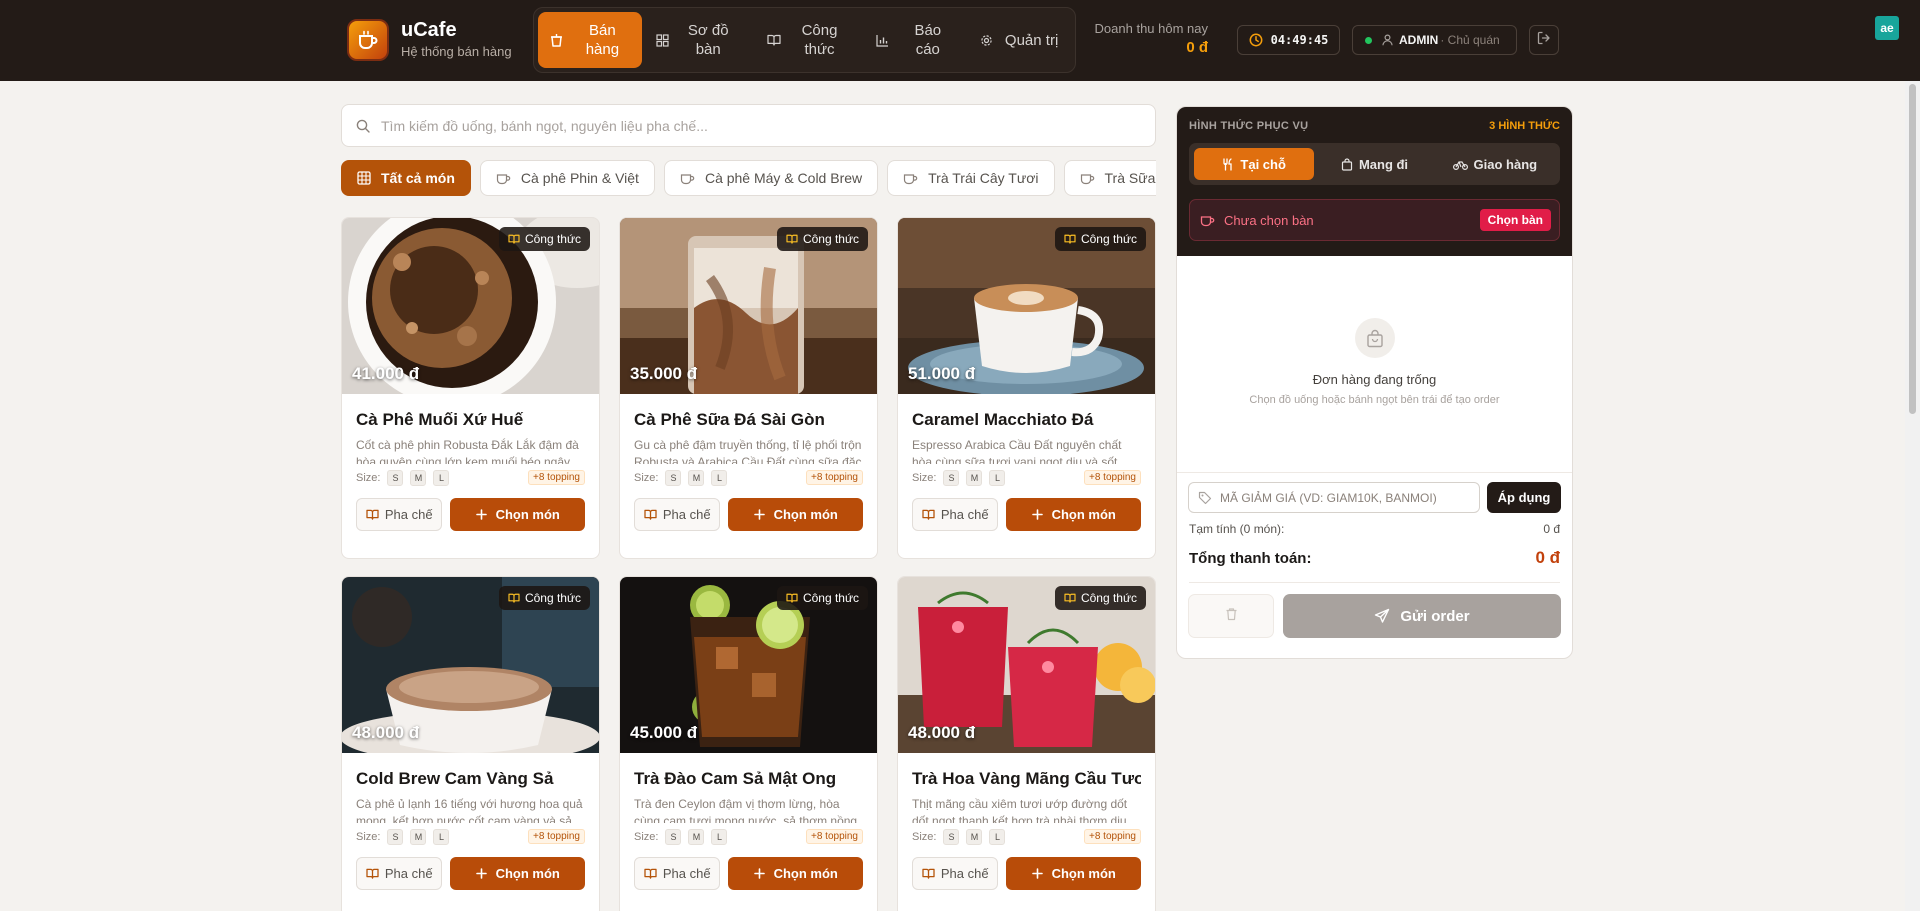 Image resolution: width=1920 pixels, height=911 pixels. I want to click on empty-order-title: Đơn hàng đang trống, so click(1374, 379).